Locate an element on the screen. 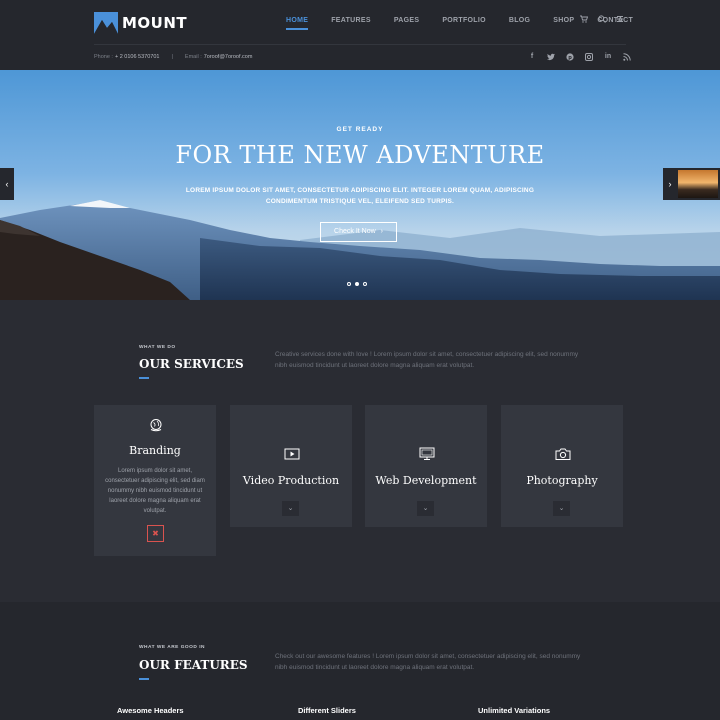 The height and width of the screenshot is (720, 720). features-title-underline is located at coordinates (144, 679).